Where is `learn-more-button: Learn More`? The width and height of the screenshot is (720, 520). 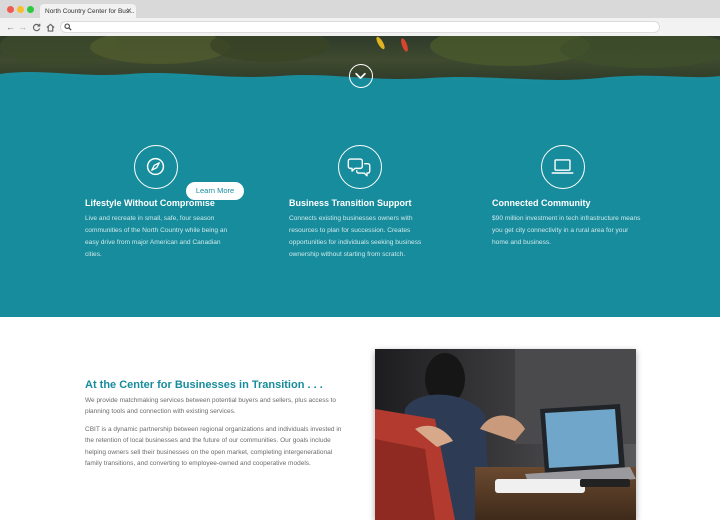 learn-more-button: Learn More is located at coordinates (215, 191).